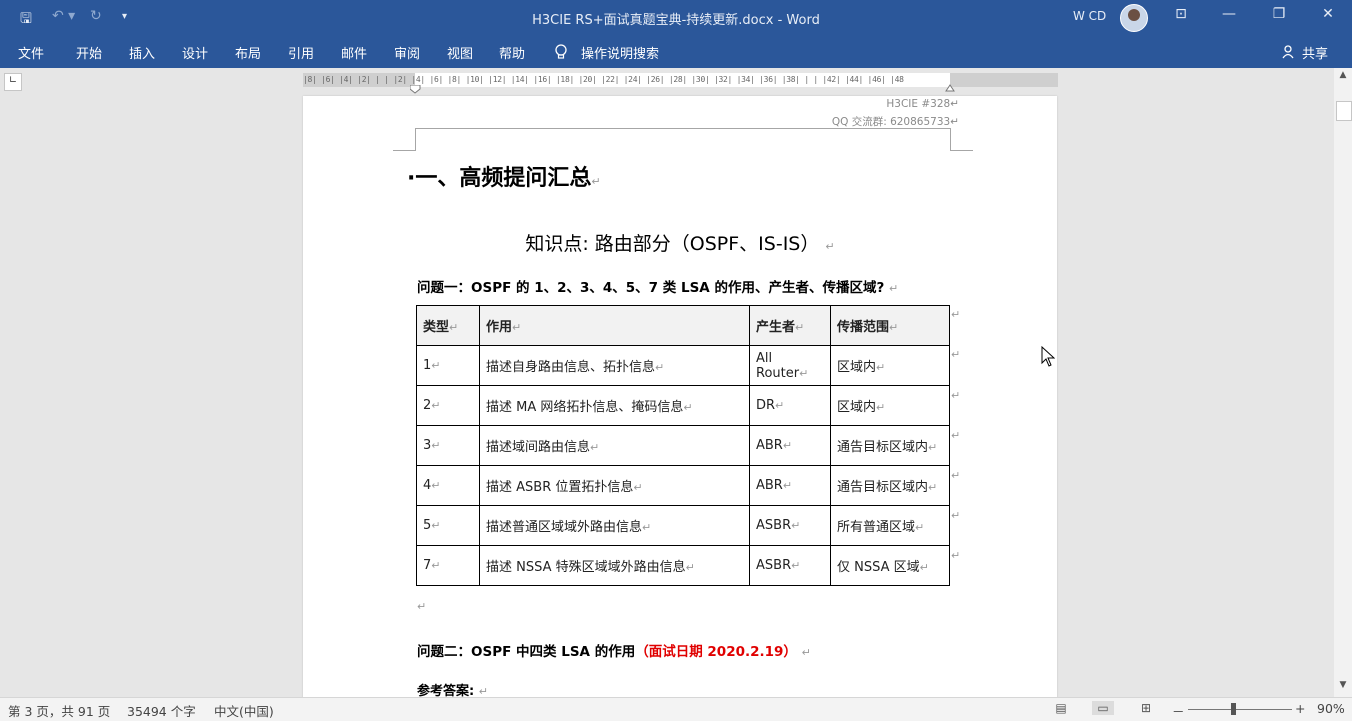  Describe the element at coordinates (512, 52) in the screenshot. I see `tab-help: 帮助` at that location.